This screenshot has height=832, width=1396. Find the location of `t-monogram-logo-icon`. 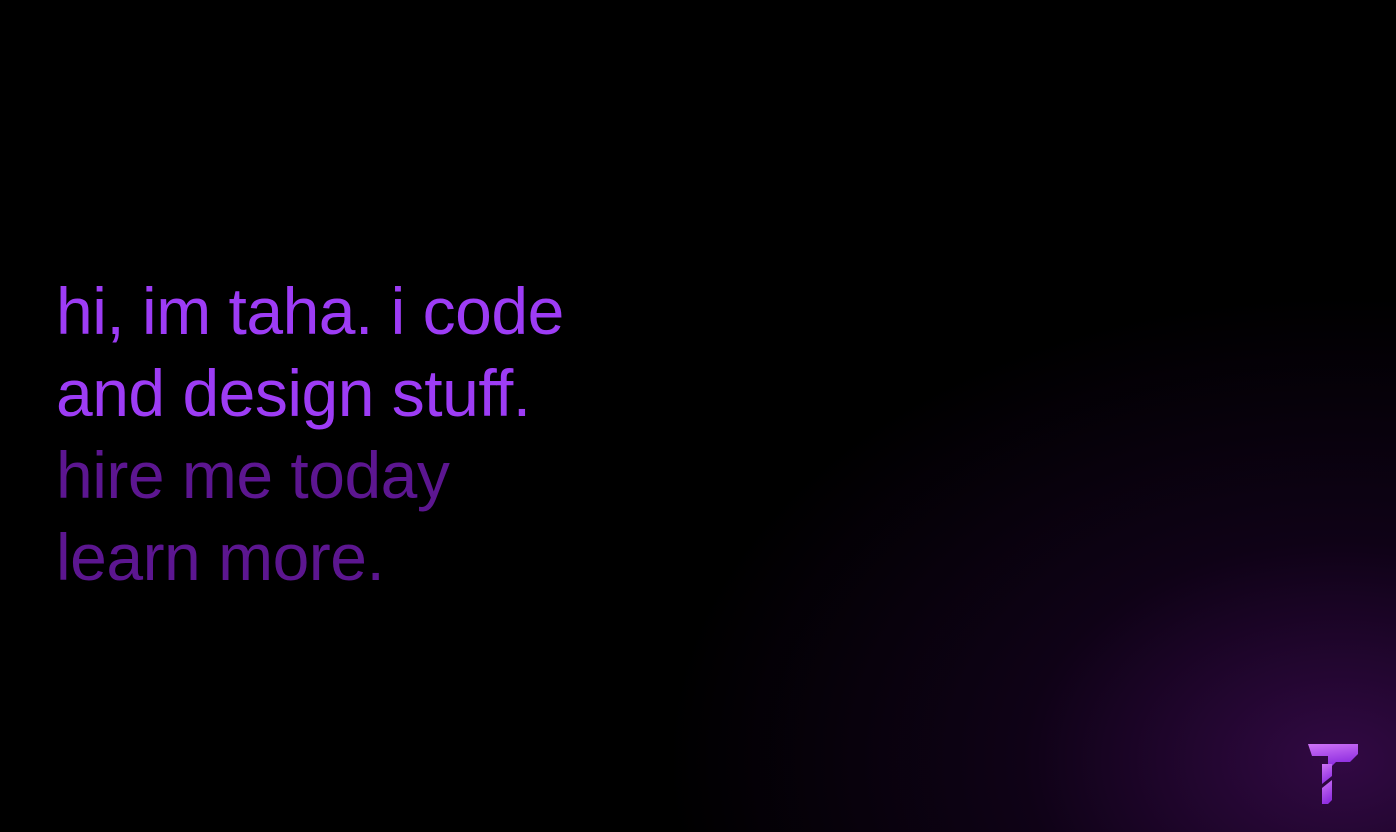

t-monogram-logo-icon is located at coordinates (1332, 774).